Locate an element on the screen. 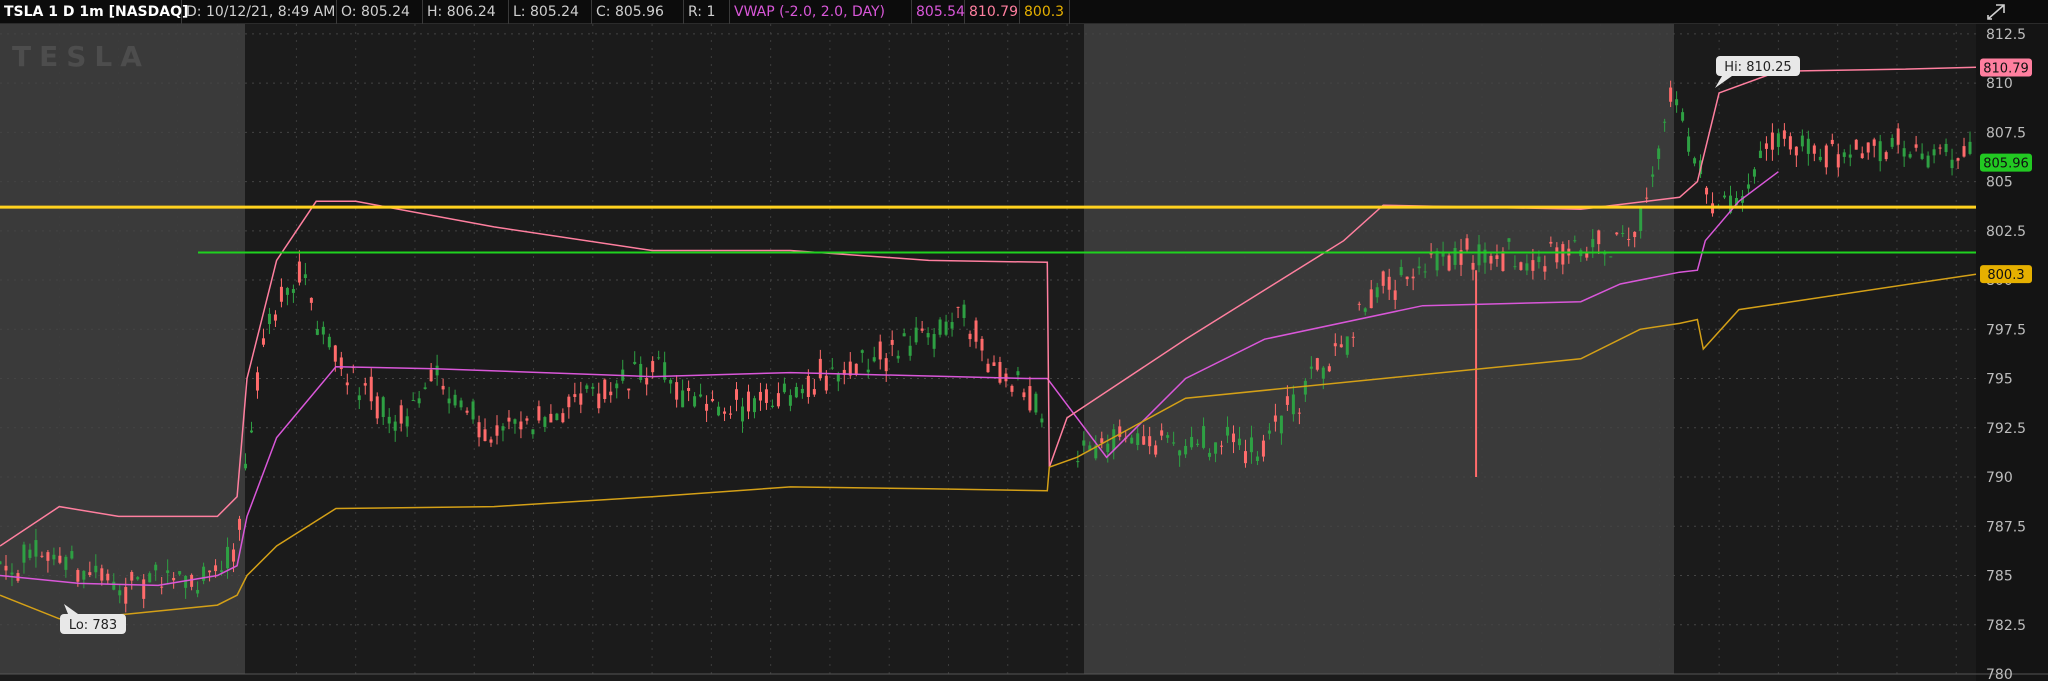 Image resolution: width=2048 pixels, height=681 pixels. vwap-value: 805.54 is located at coordinates (938, 12).